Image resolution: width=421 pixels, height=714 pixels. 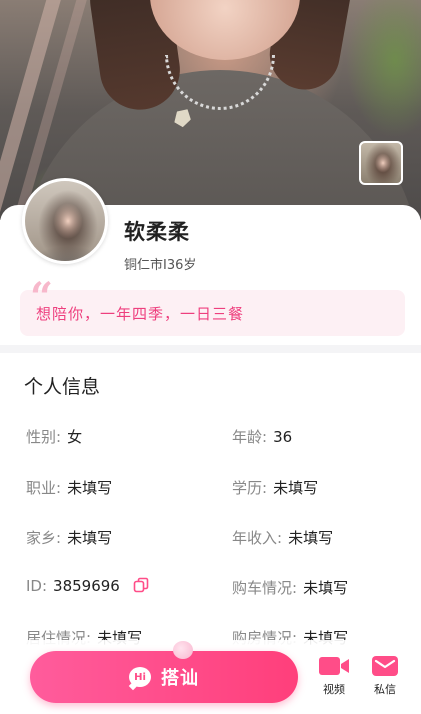 I want to click on info-label: ID:, so click(x=37, y=586).